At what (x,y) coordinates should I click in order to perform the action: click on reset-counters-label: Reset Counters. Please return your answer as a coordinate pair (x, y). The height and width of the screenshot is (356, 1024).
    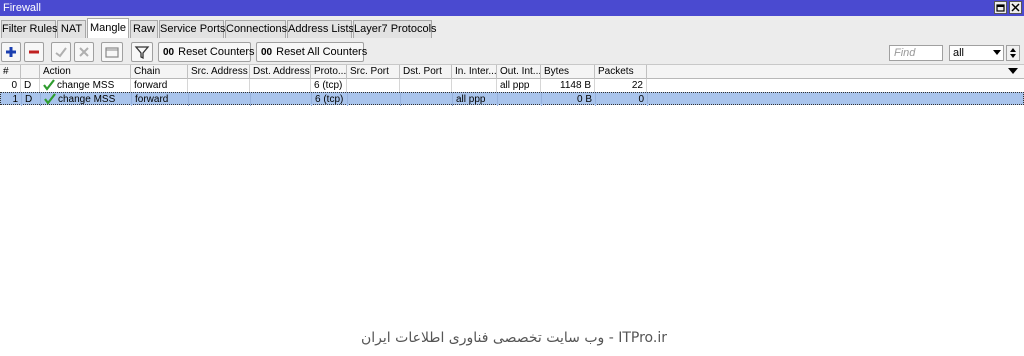
    Looking at the image, I should click on (216, 52).